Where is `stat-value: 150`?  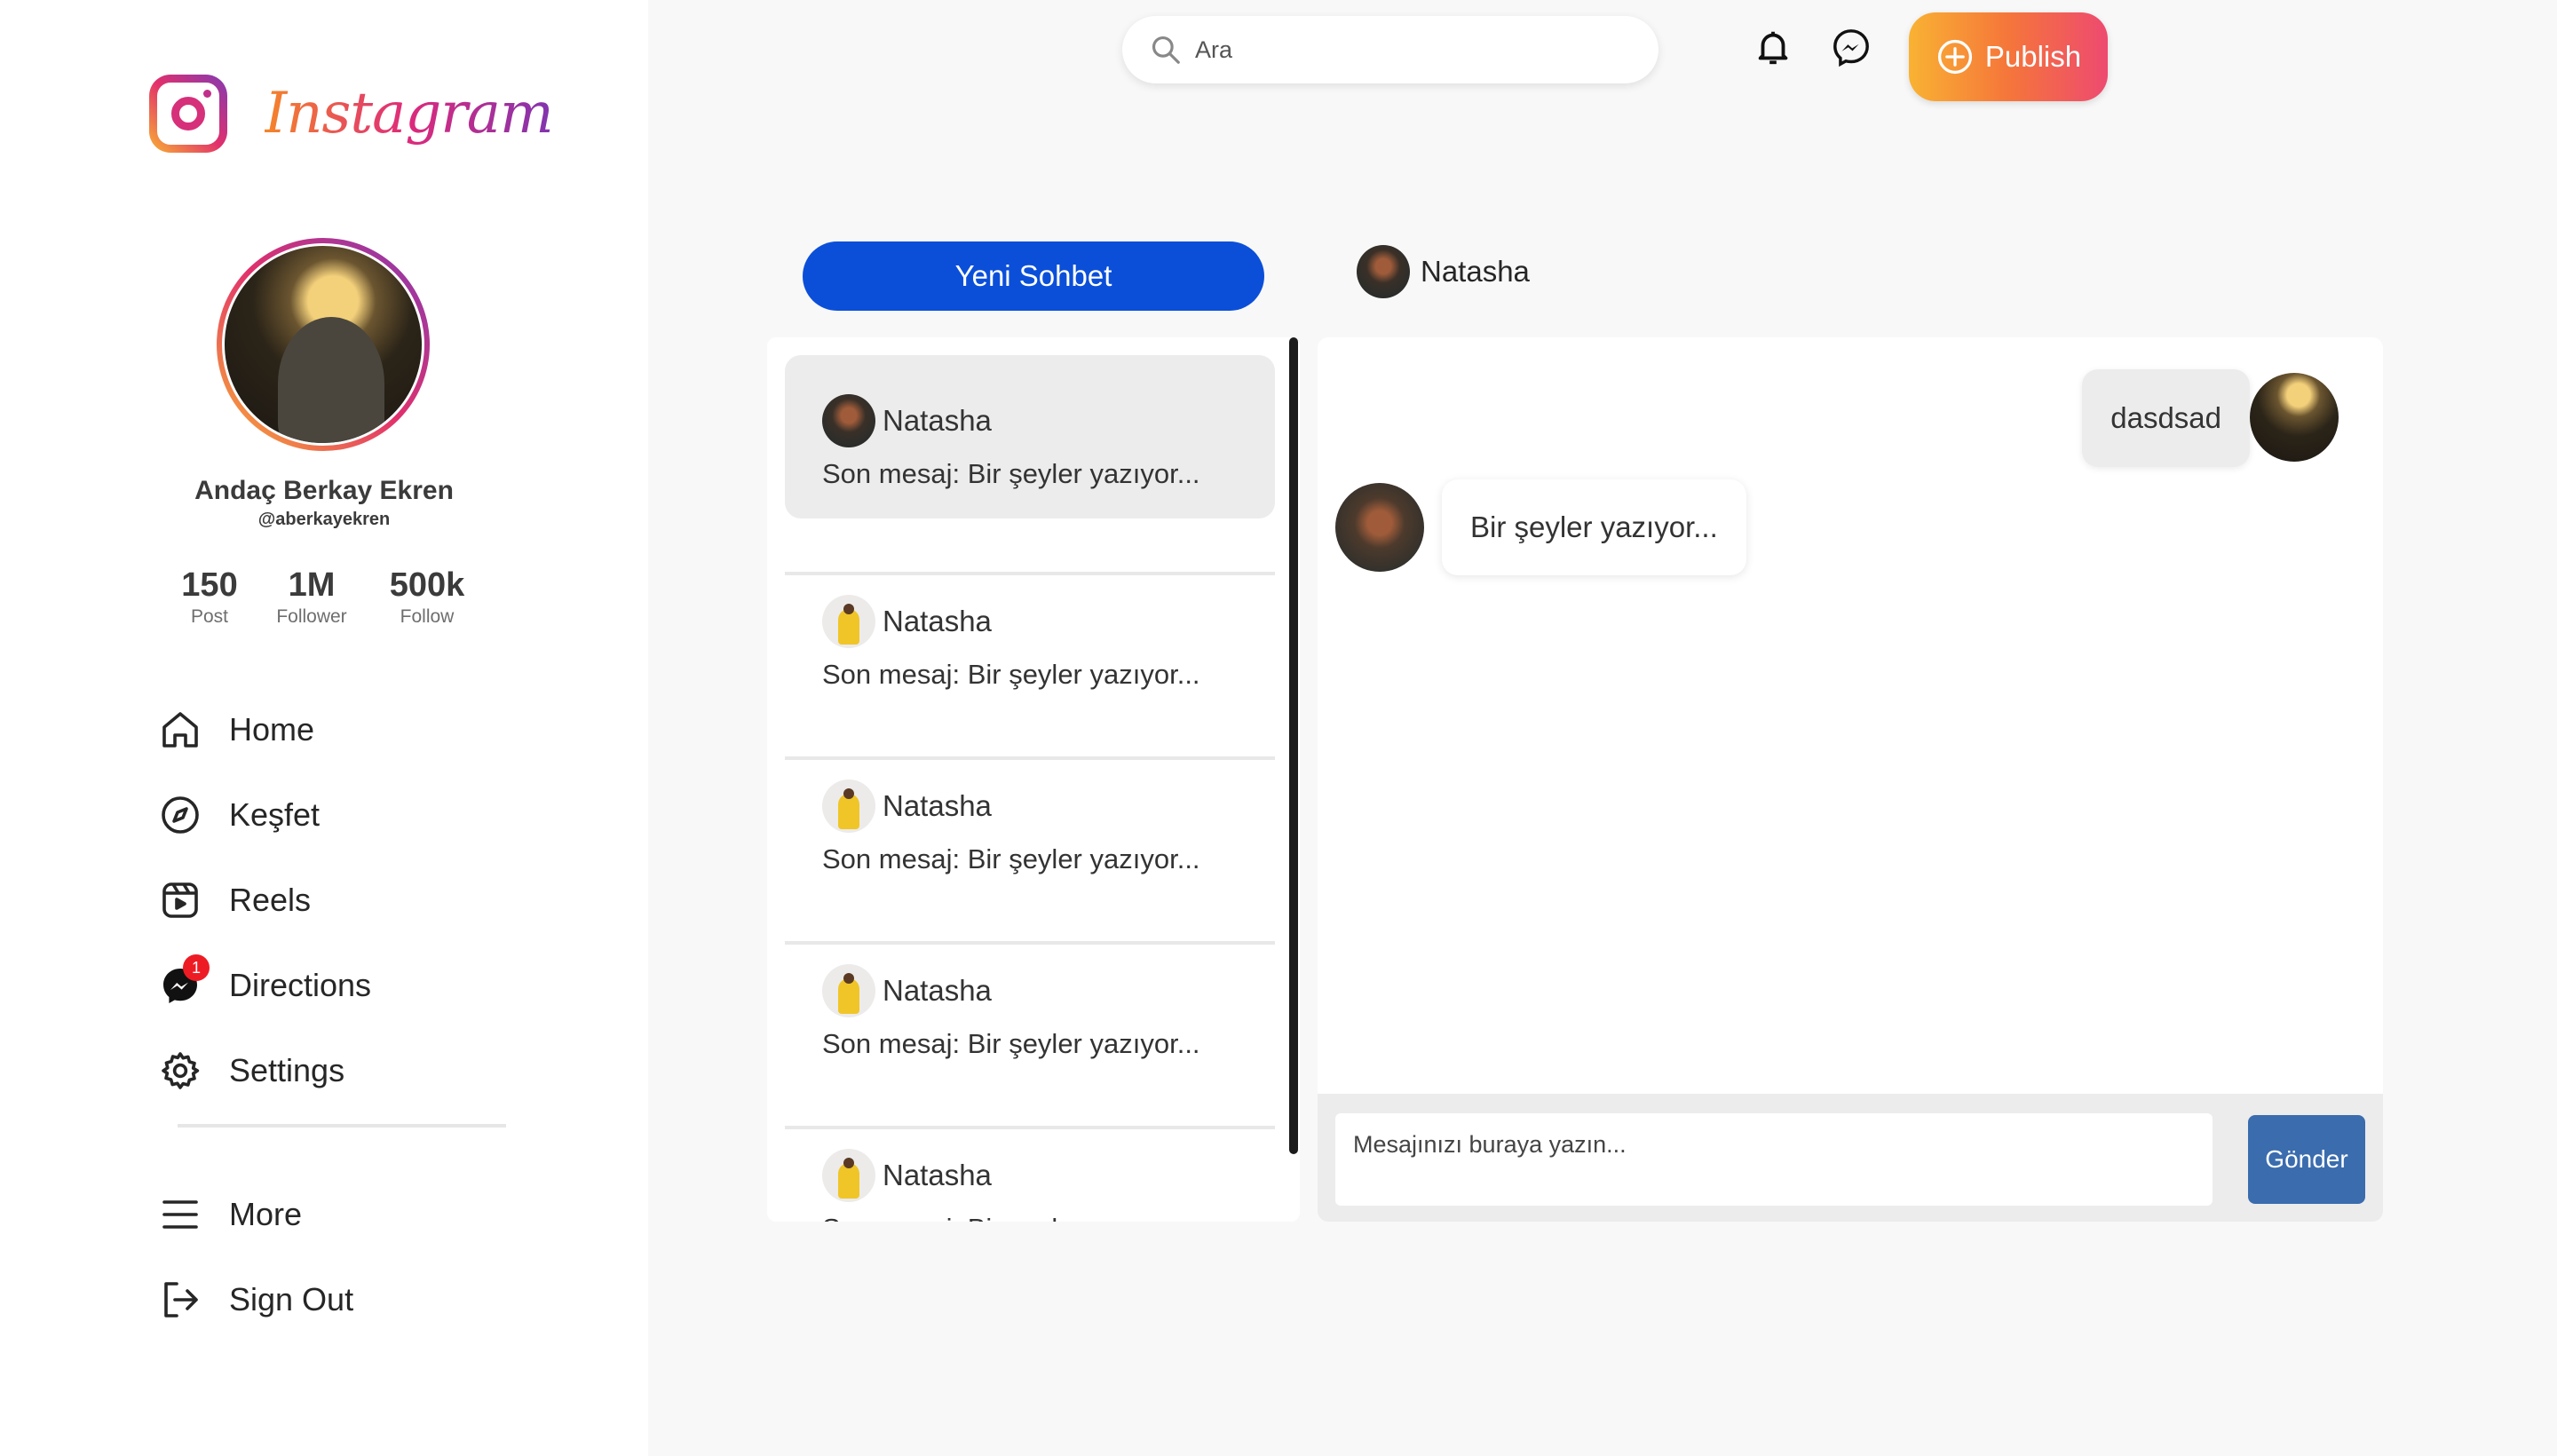 stat-value: 150 is located at coordinates (209, 585).